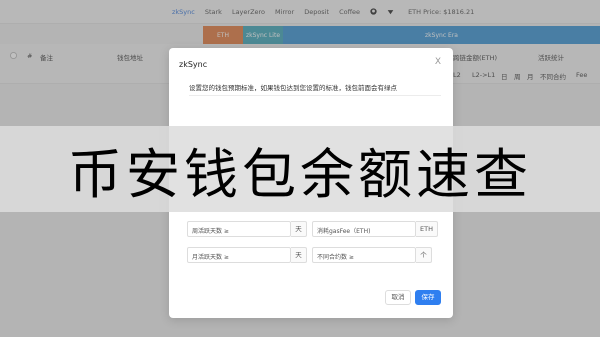 Image resolution: width=600 pixels, height=337 pixels. Describe the element at coordinates (293, 88) in the screenshot. I see `modal-description: 设置您的钱包预期标准，如果钱包达到您设置的标准，钱包前面会有绿点` at that location.